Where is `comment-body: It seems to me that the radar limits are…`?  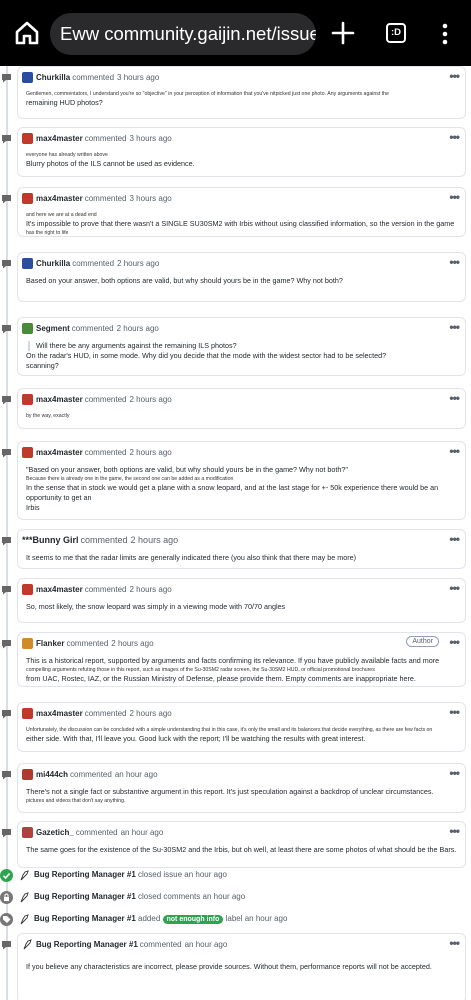 comment-body: It seems to me that the radar limits are… is located at coordinates (241, 558).